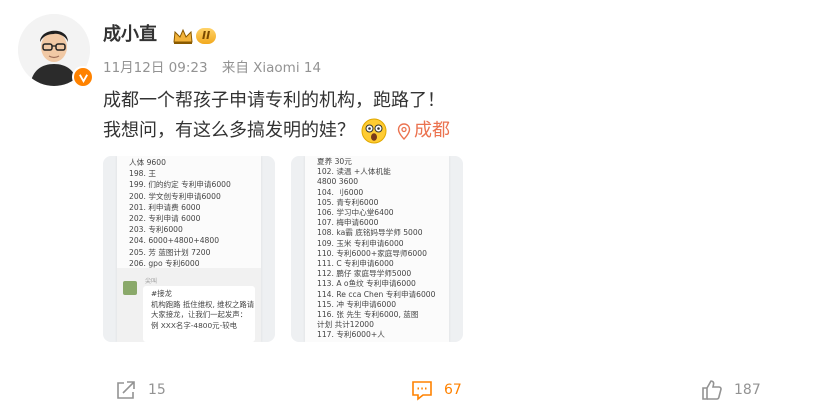  I want to click on list-item: 203. 专利6000, so click(156, 230).